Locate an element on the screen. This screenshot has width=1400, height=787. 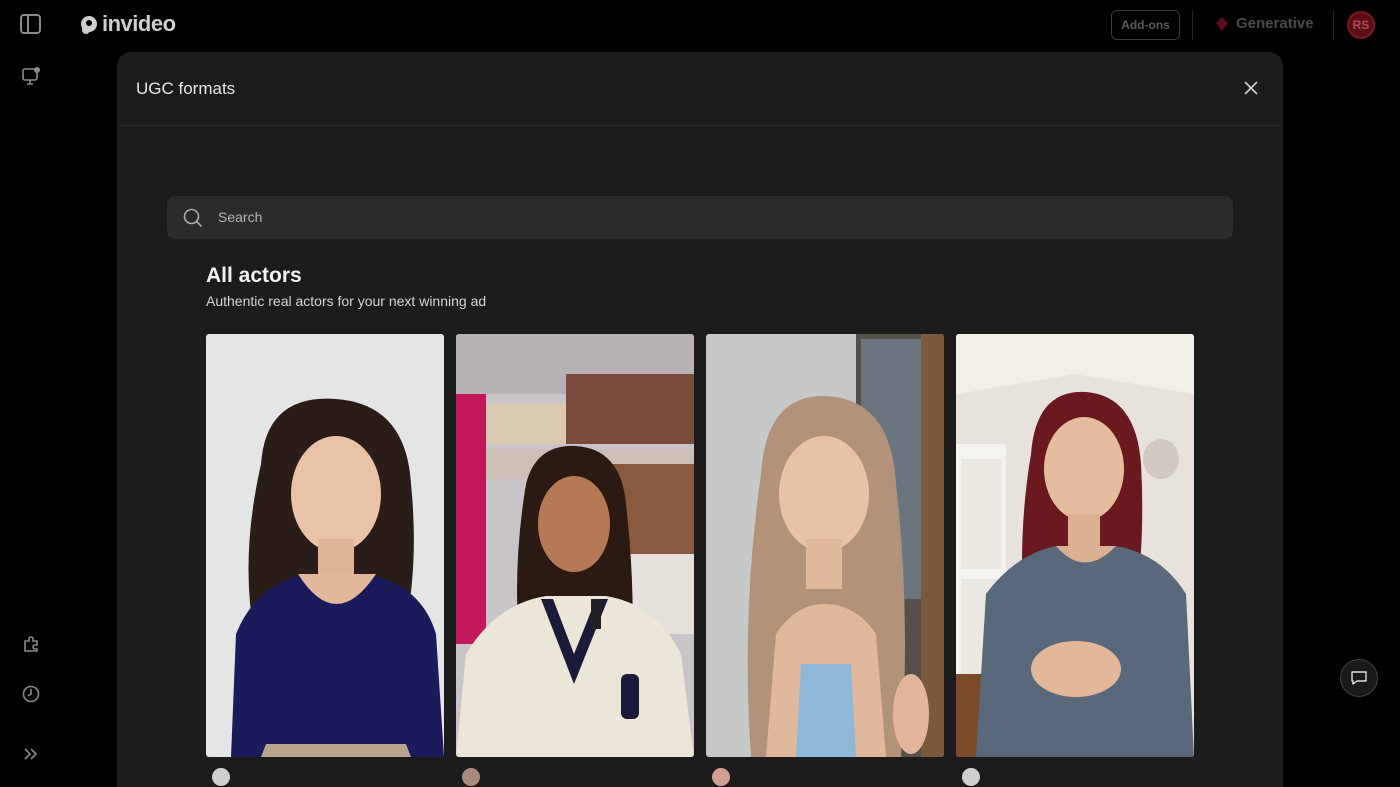
search-placeholder: Search is located at coordinates (240, 217).